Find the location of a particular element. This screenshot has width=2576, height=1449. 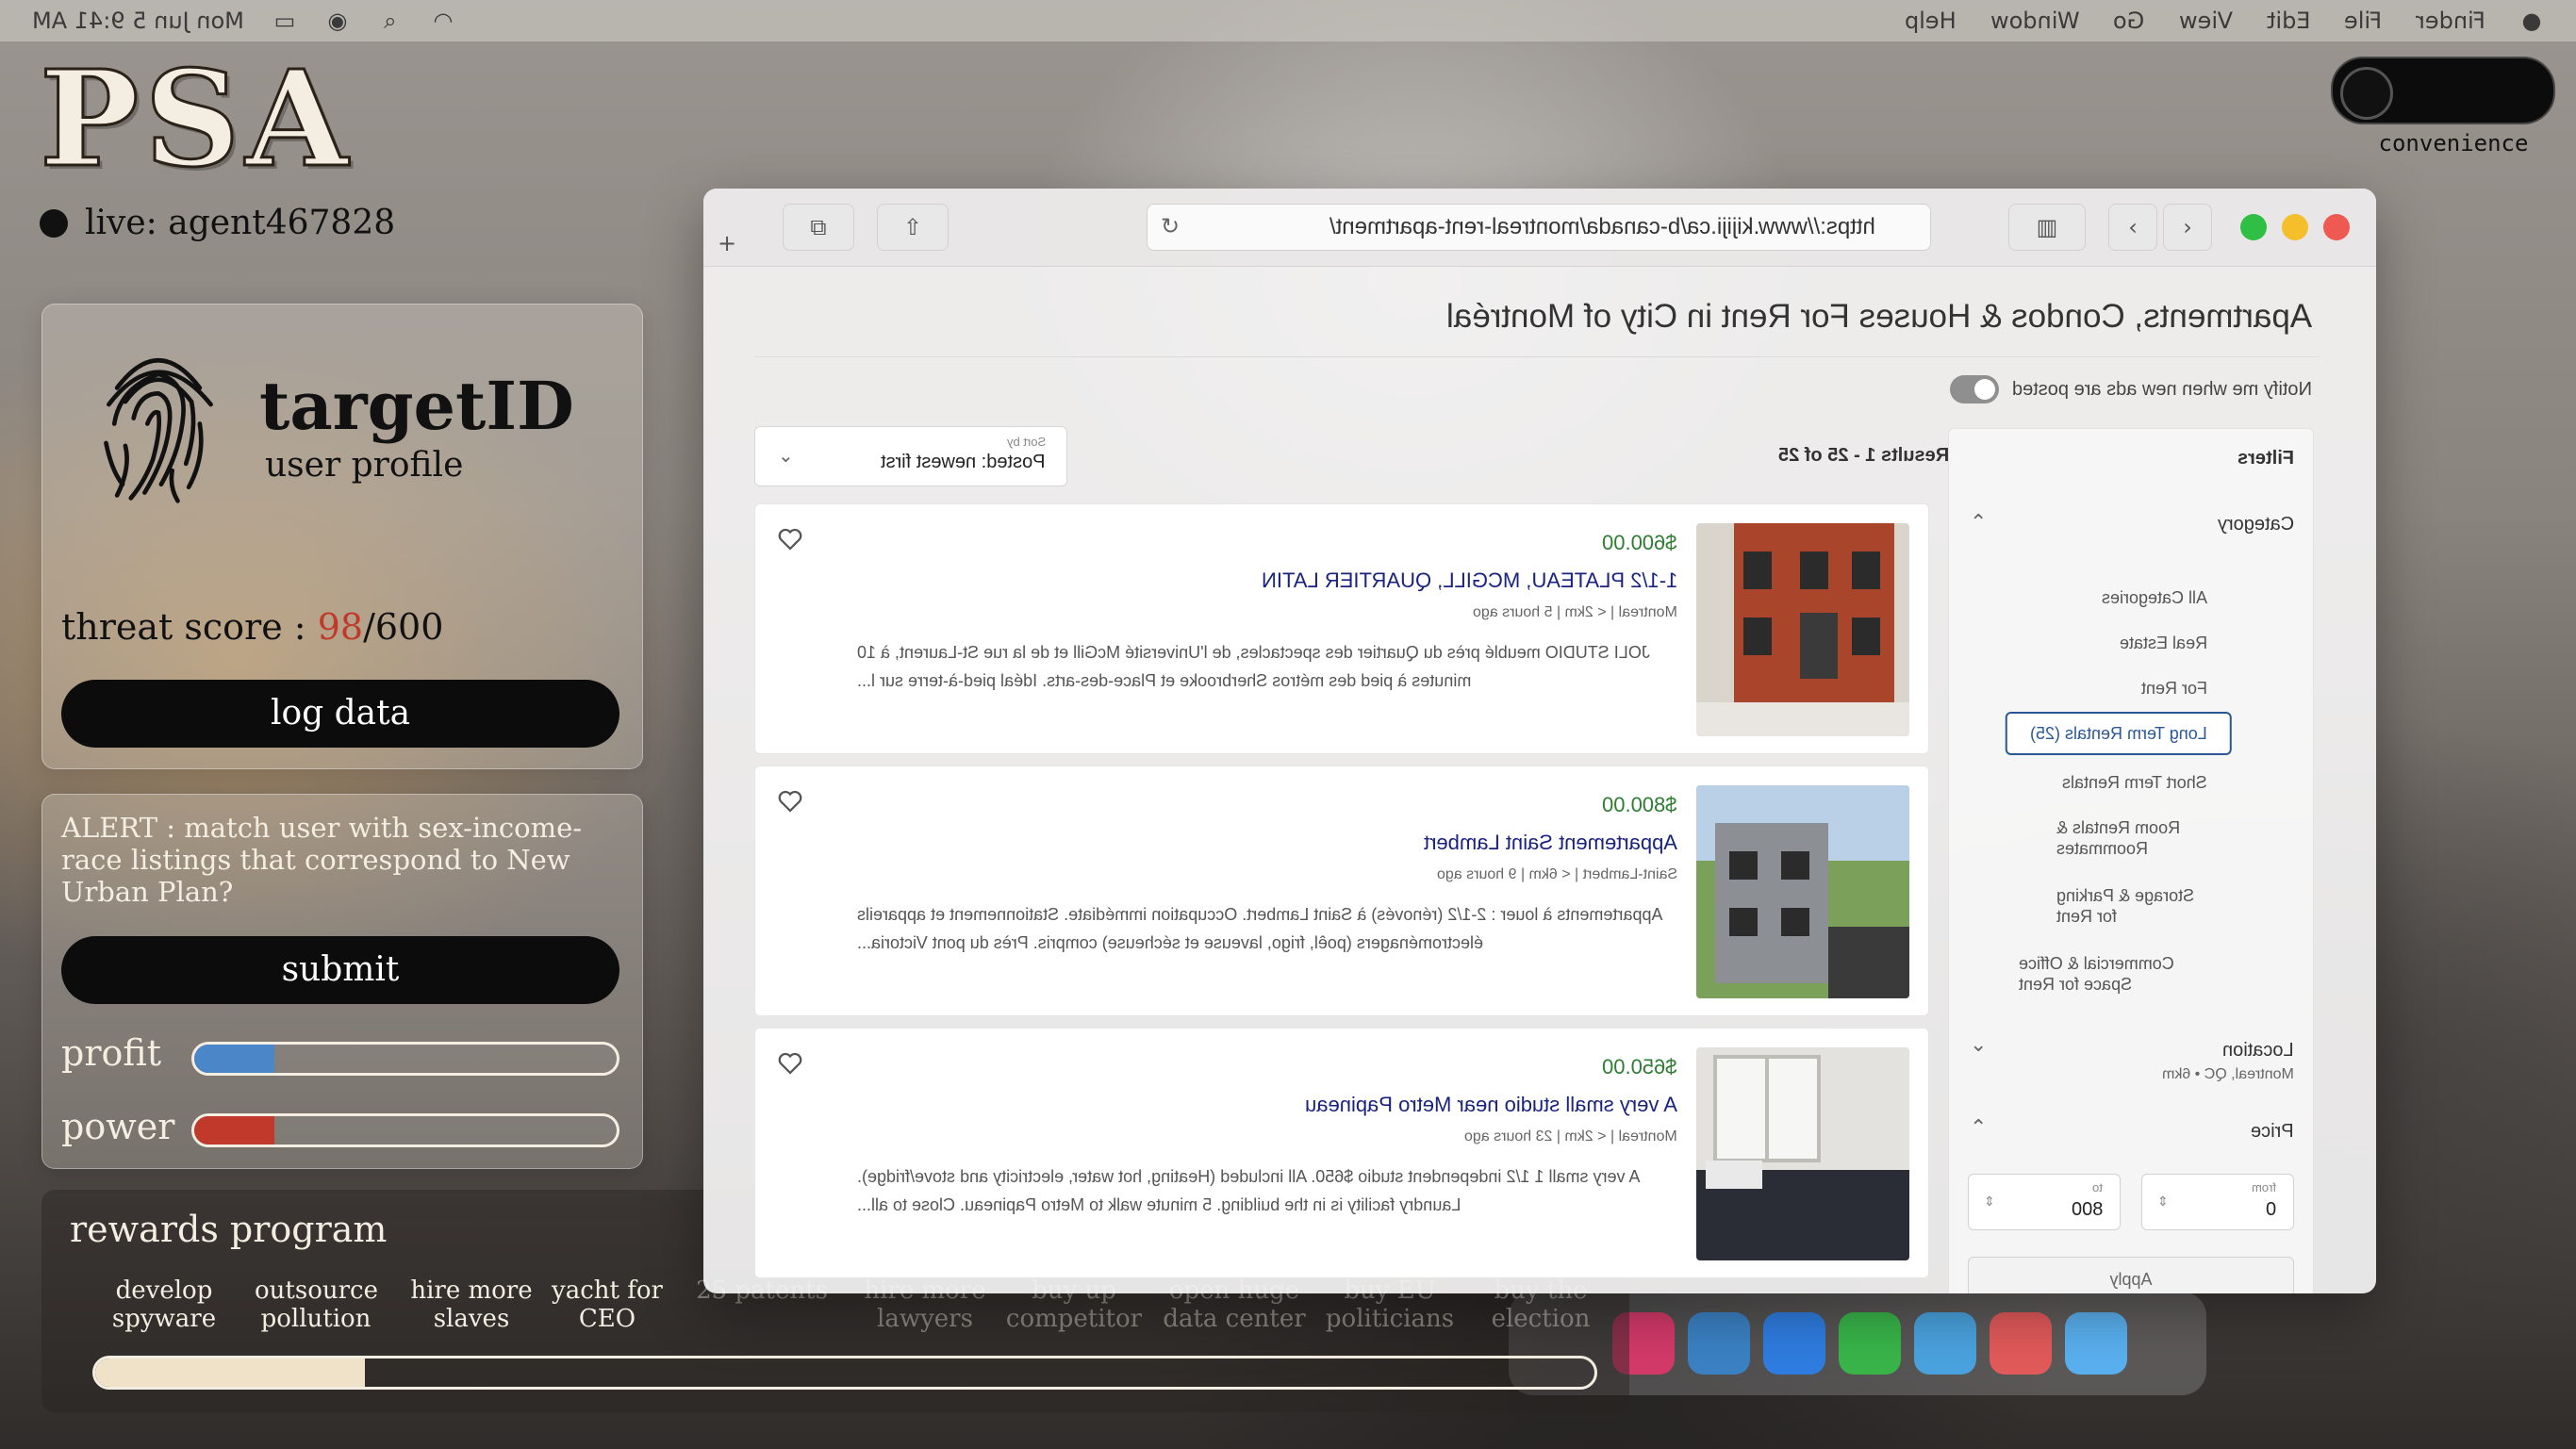

sort-value: Posted: newest first is located at coordinates (963, 462).